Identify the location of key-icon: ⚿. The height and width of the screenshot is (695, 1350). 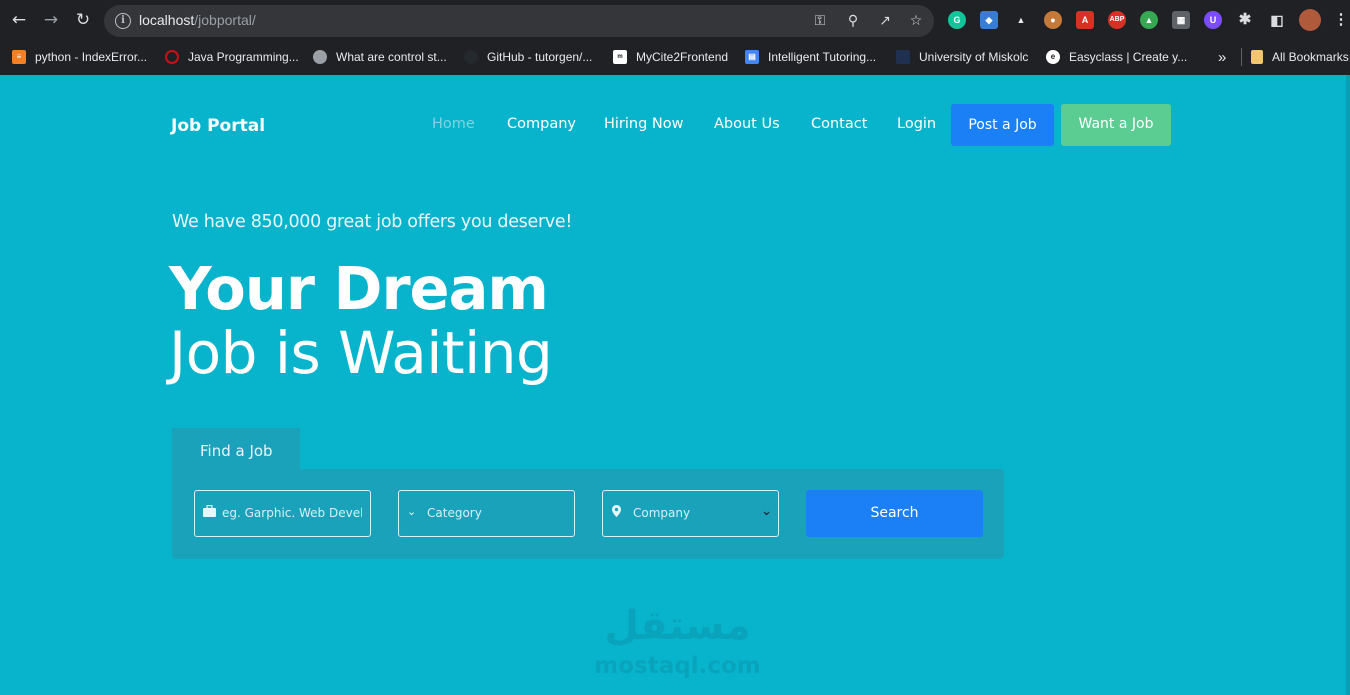
(820, 21).